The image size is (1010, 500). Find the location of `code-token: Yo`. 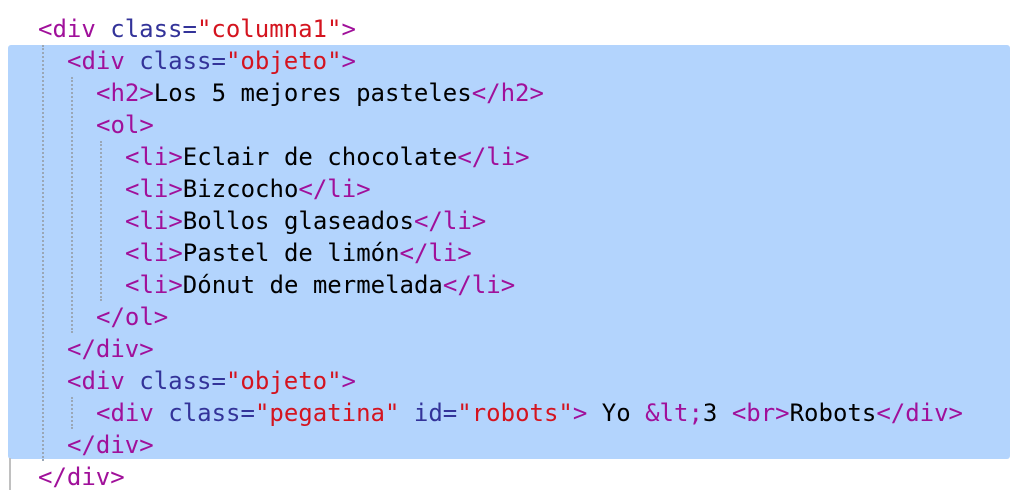

code-token: Yo is located at coordinates (616, 413).